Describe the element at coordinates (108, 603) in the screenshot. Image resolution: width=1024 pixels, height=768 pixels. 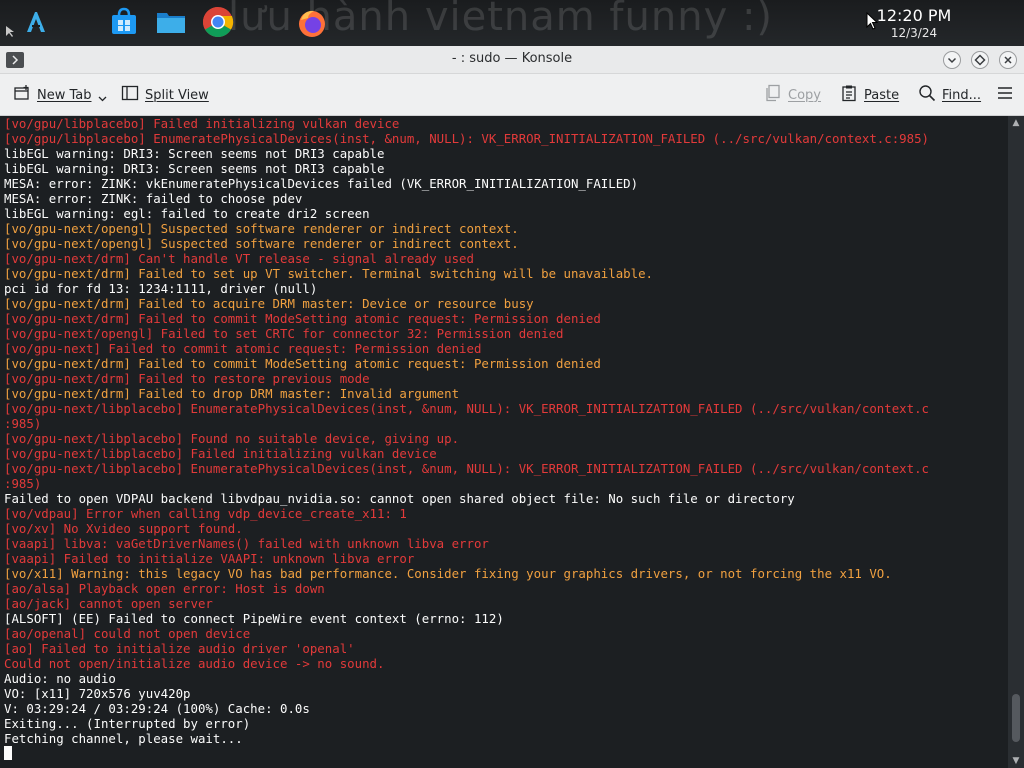
I see `terminal-line: [ao/jack] cannot open server` at that location.